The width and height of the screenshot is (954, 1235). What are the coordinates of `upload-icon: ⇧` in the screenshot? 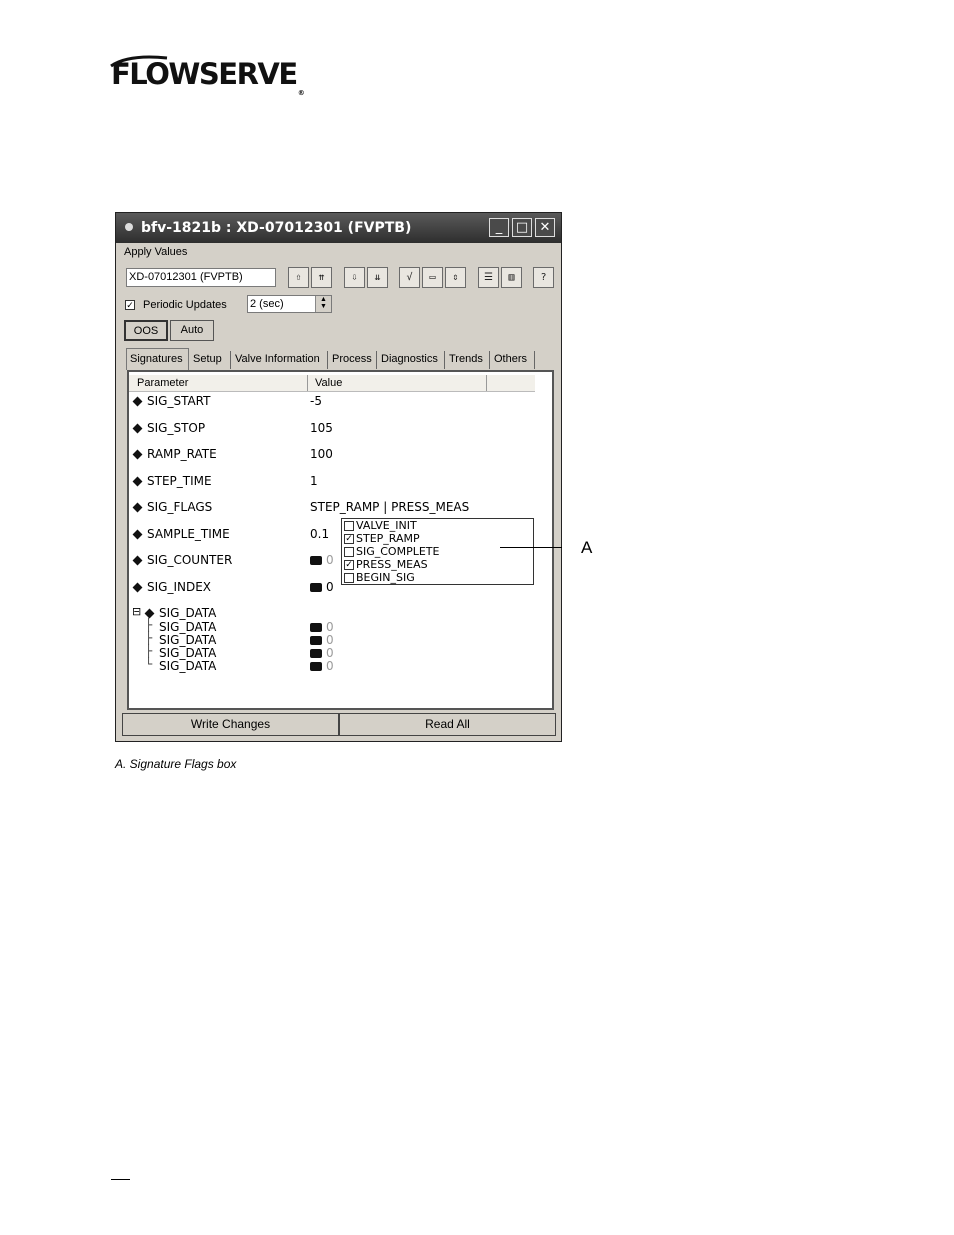 It's located at (298, 277).